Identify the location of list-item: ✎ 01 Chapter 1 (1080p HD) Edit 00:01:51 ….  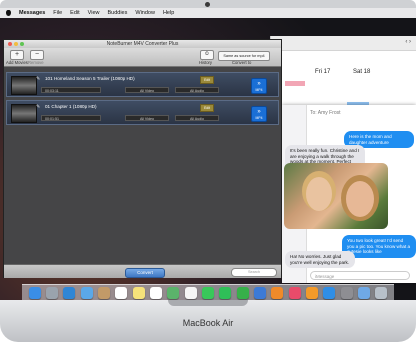
(142, 112).